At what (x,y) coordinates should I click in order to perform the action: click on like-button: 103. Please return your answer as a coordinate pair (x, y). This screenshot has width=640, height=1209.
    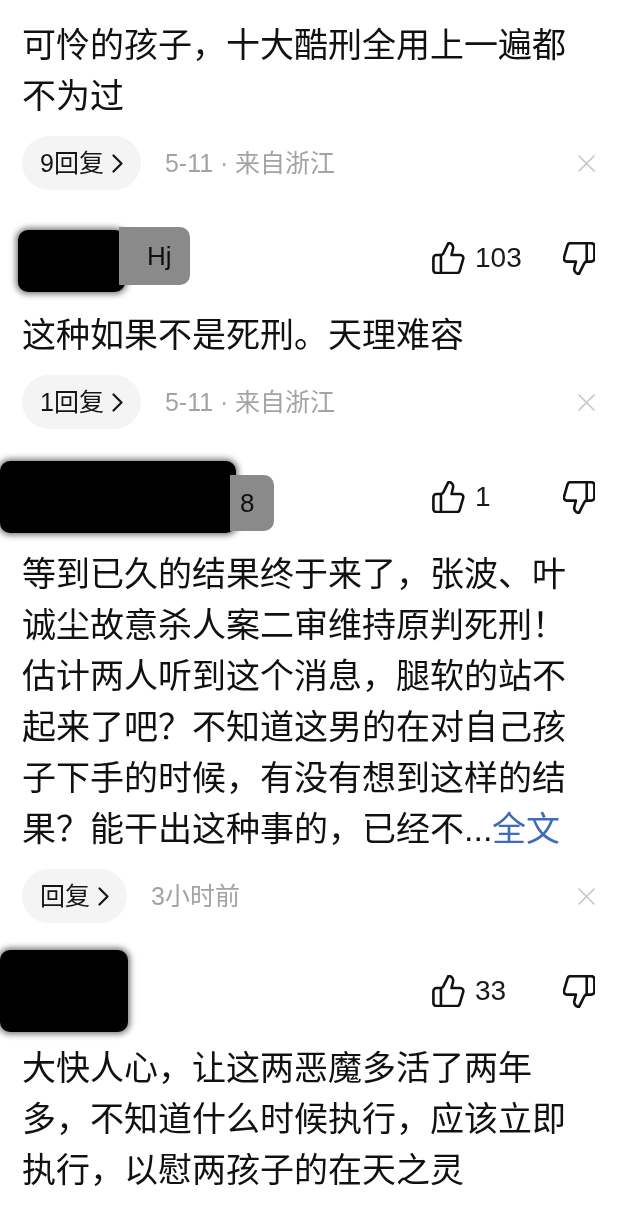
    Looking at the image, I should click on (497, 258).